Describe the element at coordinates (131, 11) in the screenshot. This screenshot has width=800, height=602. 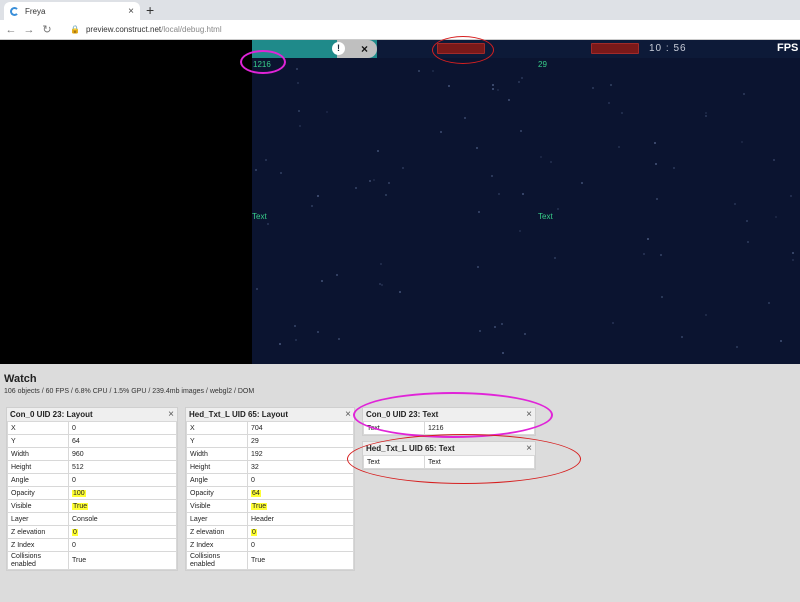
I see `tab-close-icon: ×` at that location.